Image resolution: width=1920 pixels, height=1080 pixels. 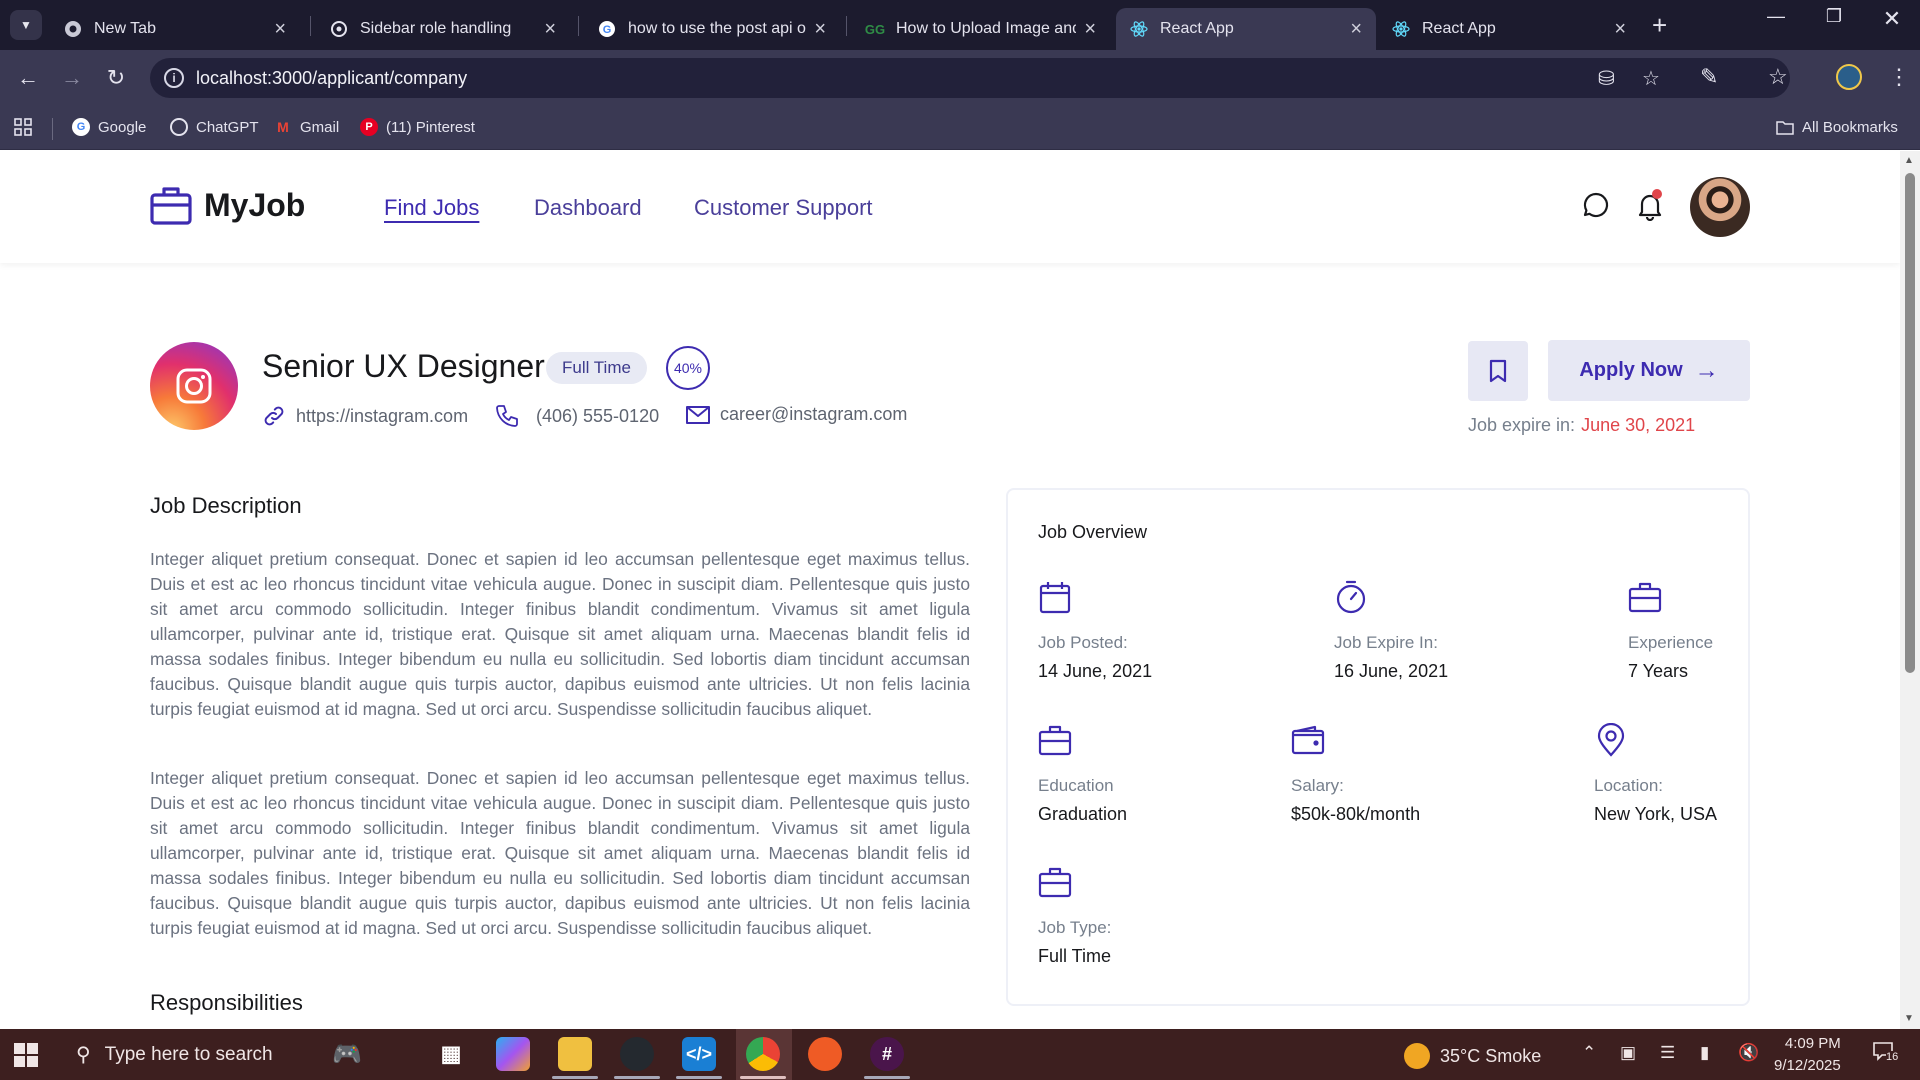 I want to click on overview-job-posted: Job Posted: 14 June, 2021, so click(x=1095, y=631).